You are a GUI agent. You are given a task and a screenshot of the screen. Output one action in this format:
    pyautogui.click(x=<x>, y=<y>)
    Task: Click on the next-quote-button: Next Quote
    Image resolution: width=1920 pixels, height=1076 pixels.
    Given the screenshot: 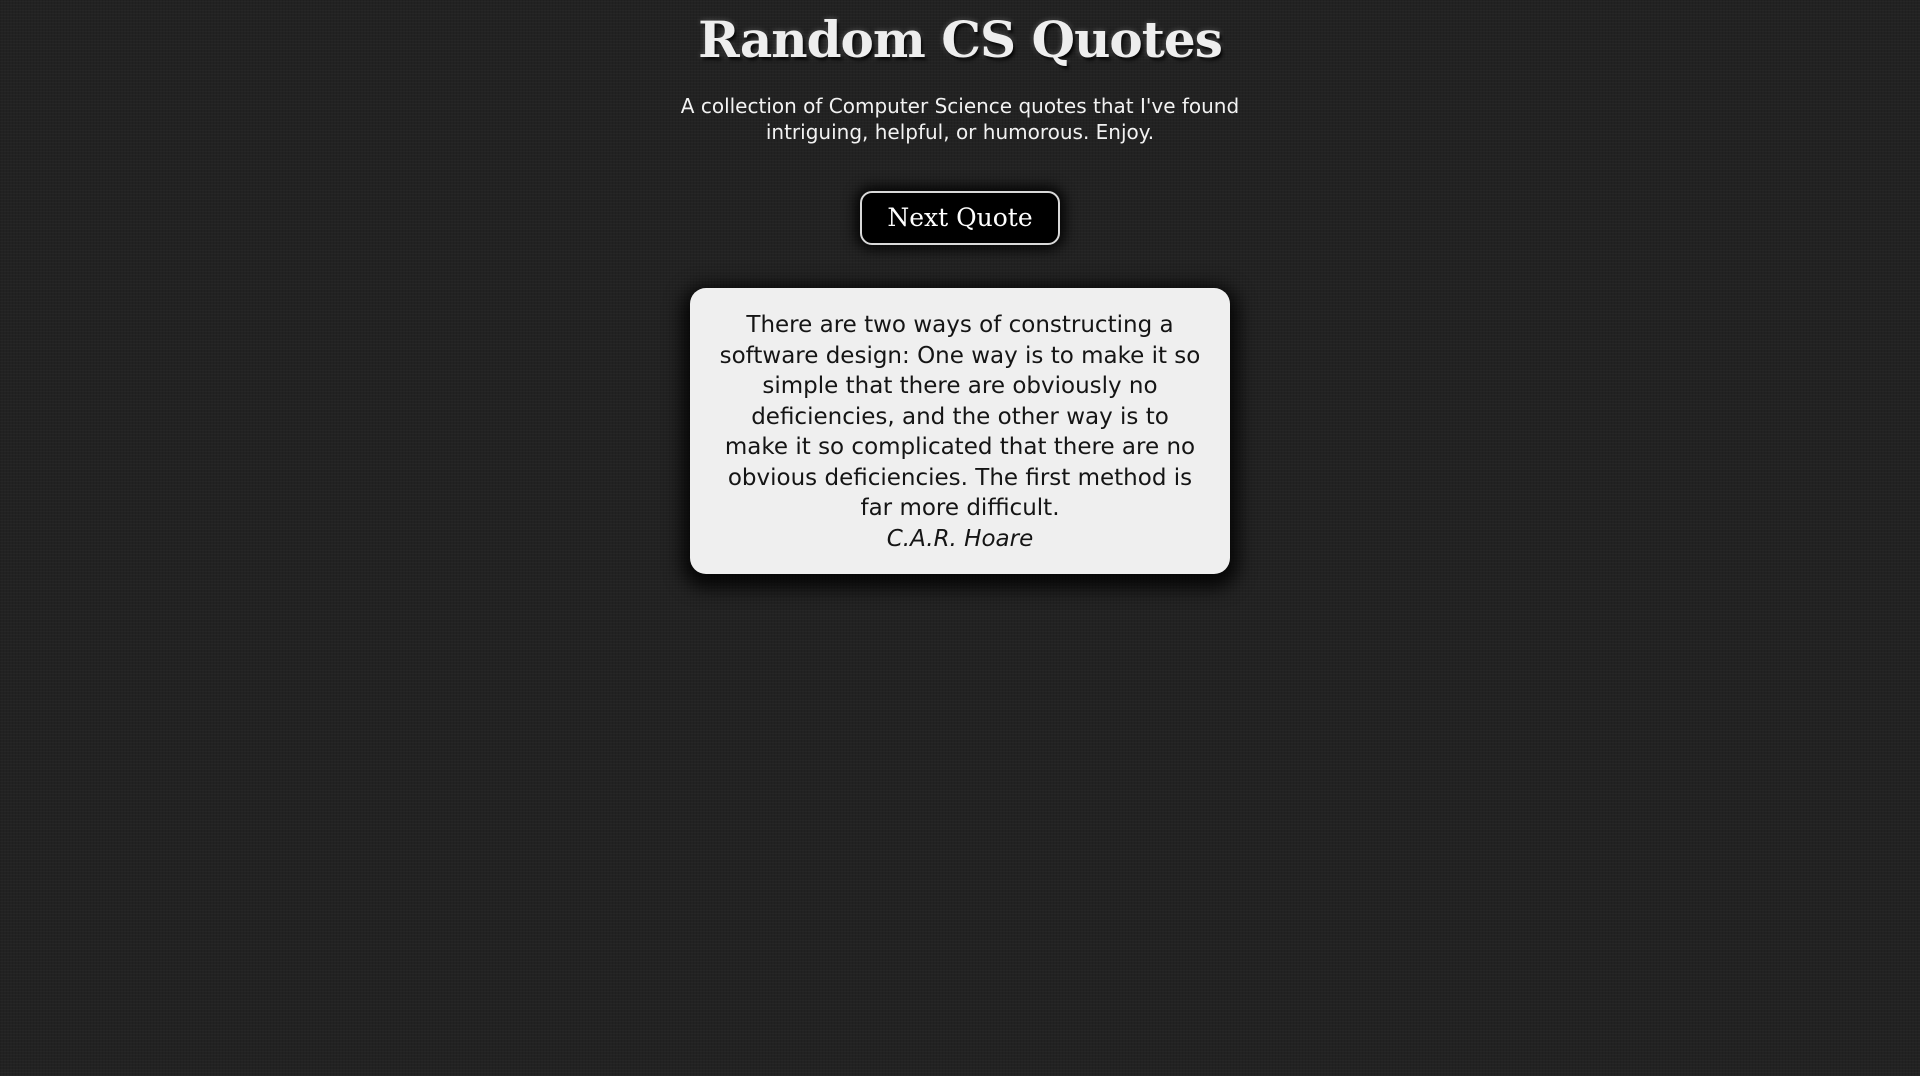 What is the action you would take?
    pyautogui.click(x=960, y=218)
    